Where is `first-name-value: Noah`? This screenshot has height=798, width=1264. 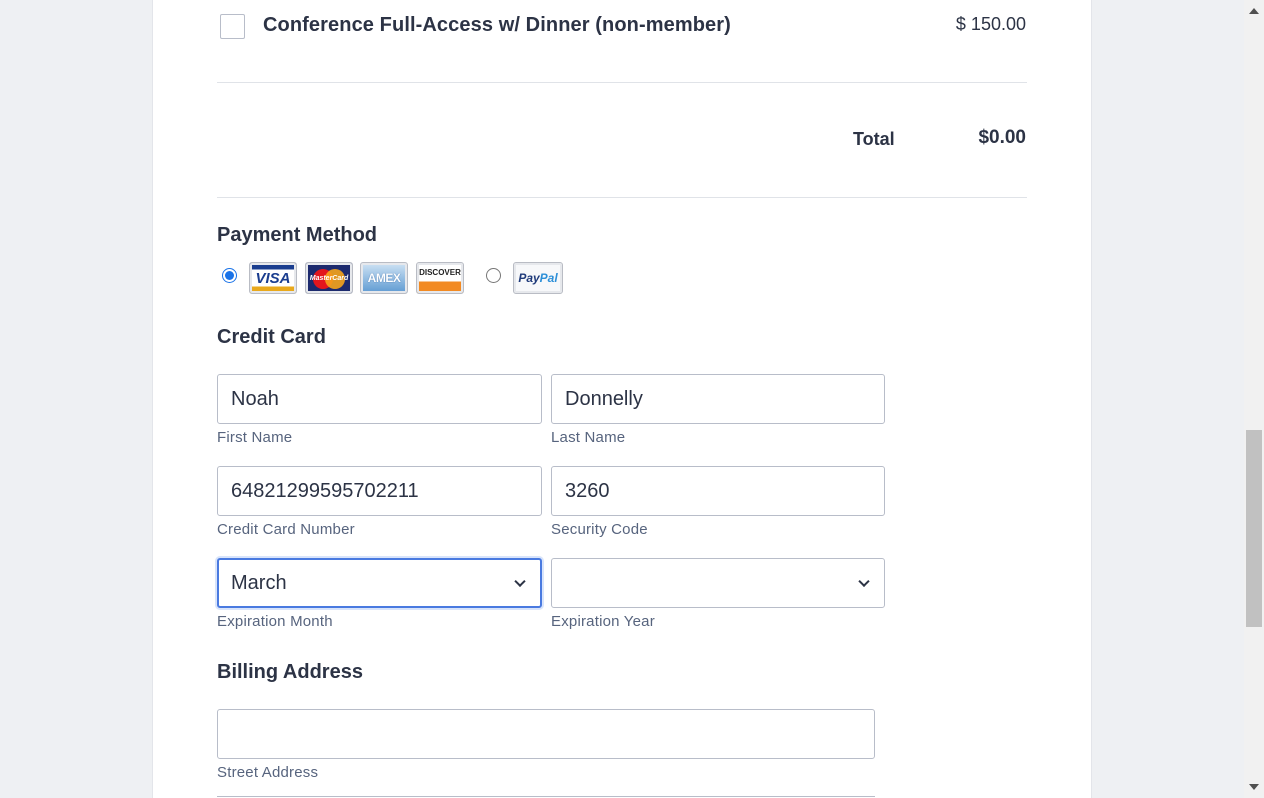
first-name-value: Noah is located at coordinates (255, 398).